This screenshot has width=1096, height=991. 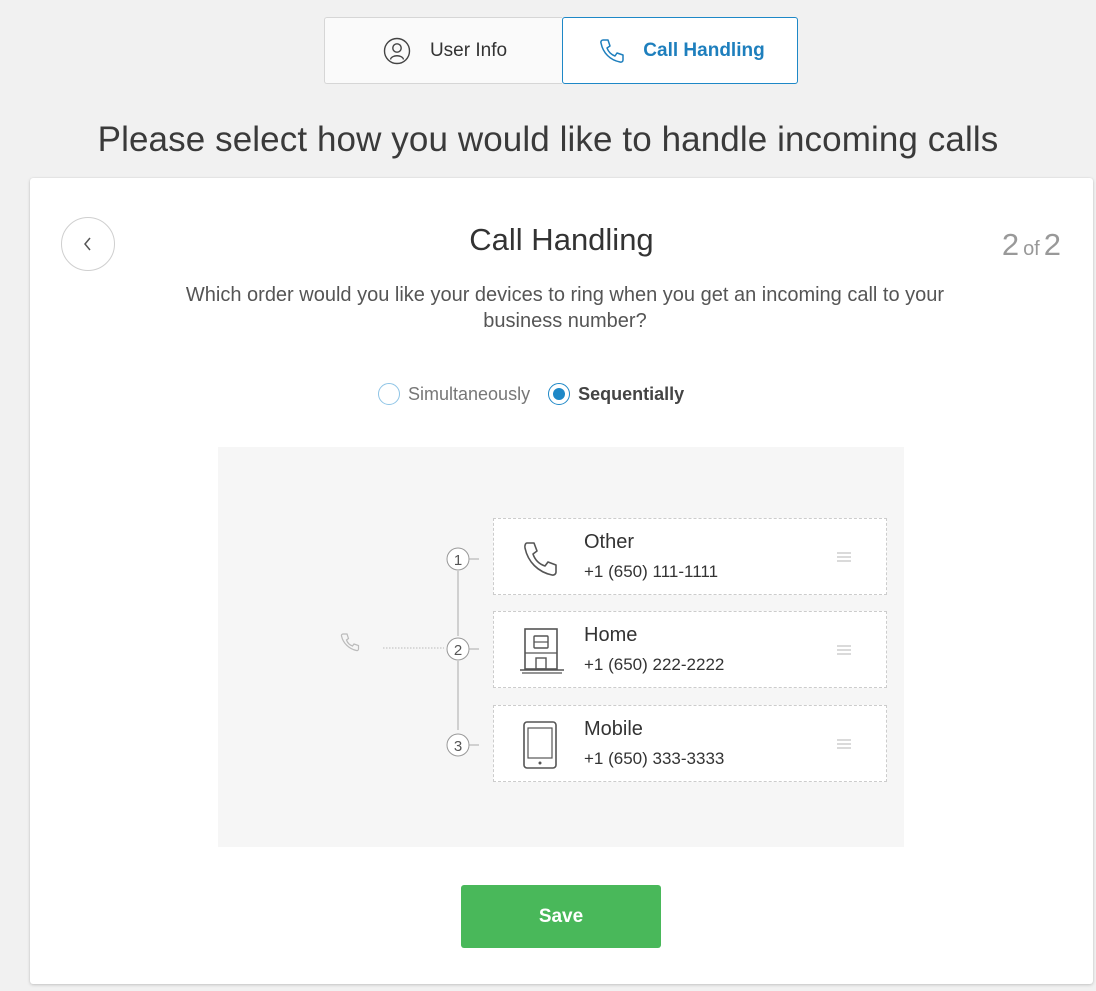 I want to click on radio-simultaneously: Simultaneously, so click(x=454, y=394).